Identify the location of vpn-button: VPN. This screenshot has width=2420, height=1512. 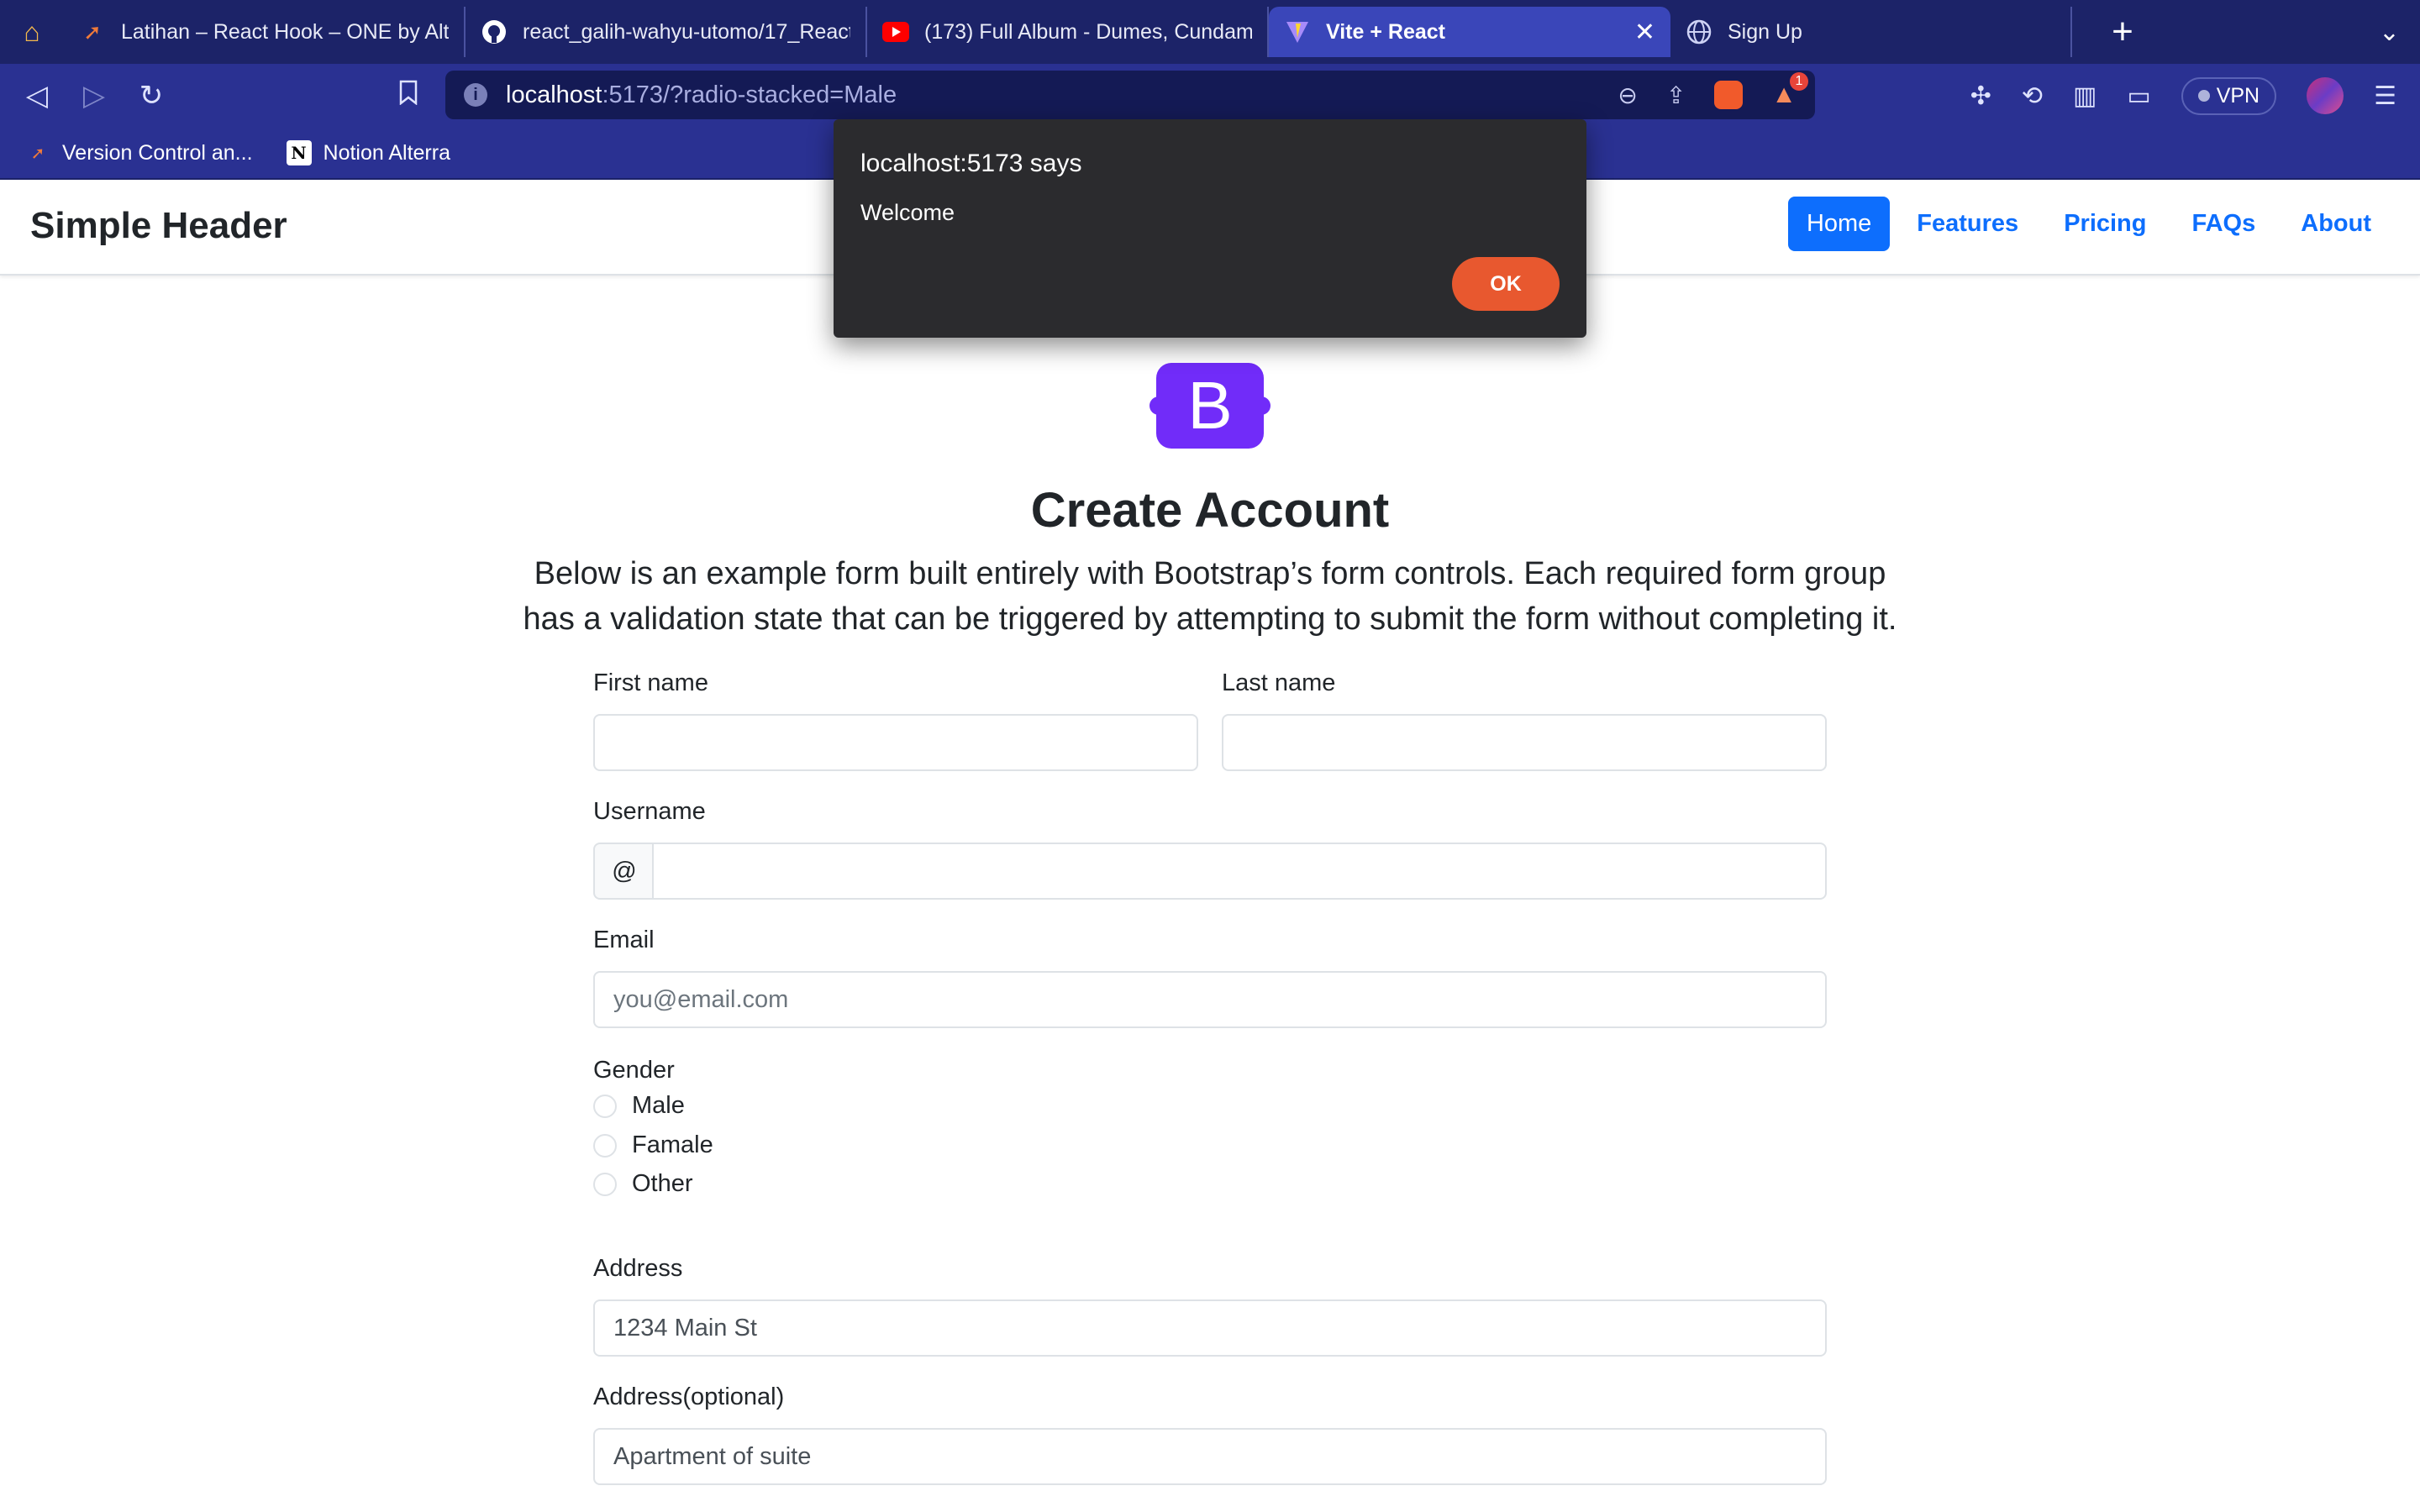
(2229, 95).